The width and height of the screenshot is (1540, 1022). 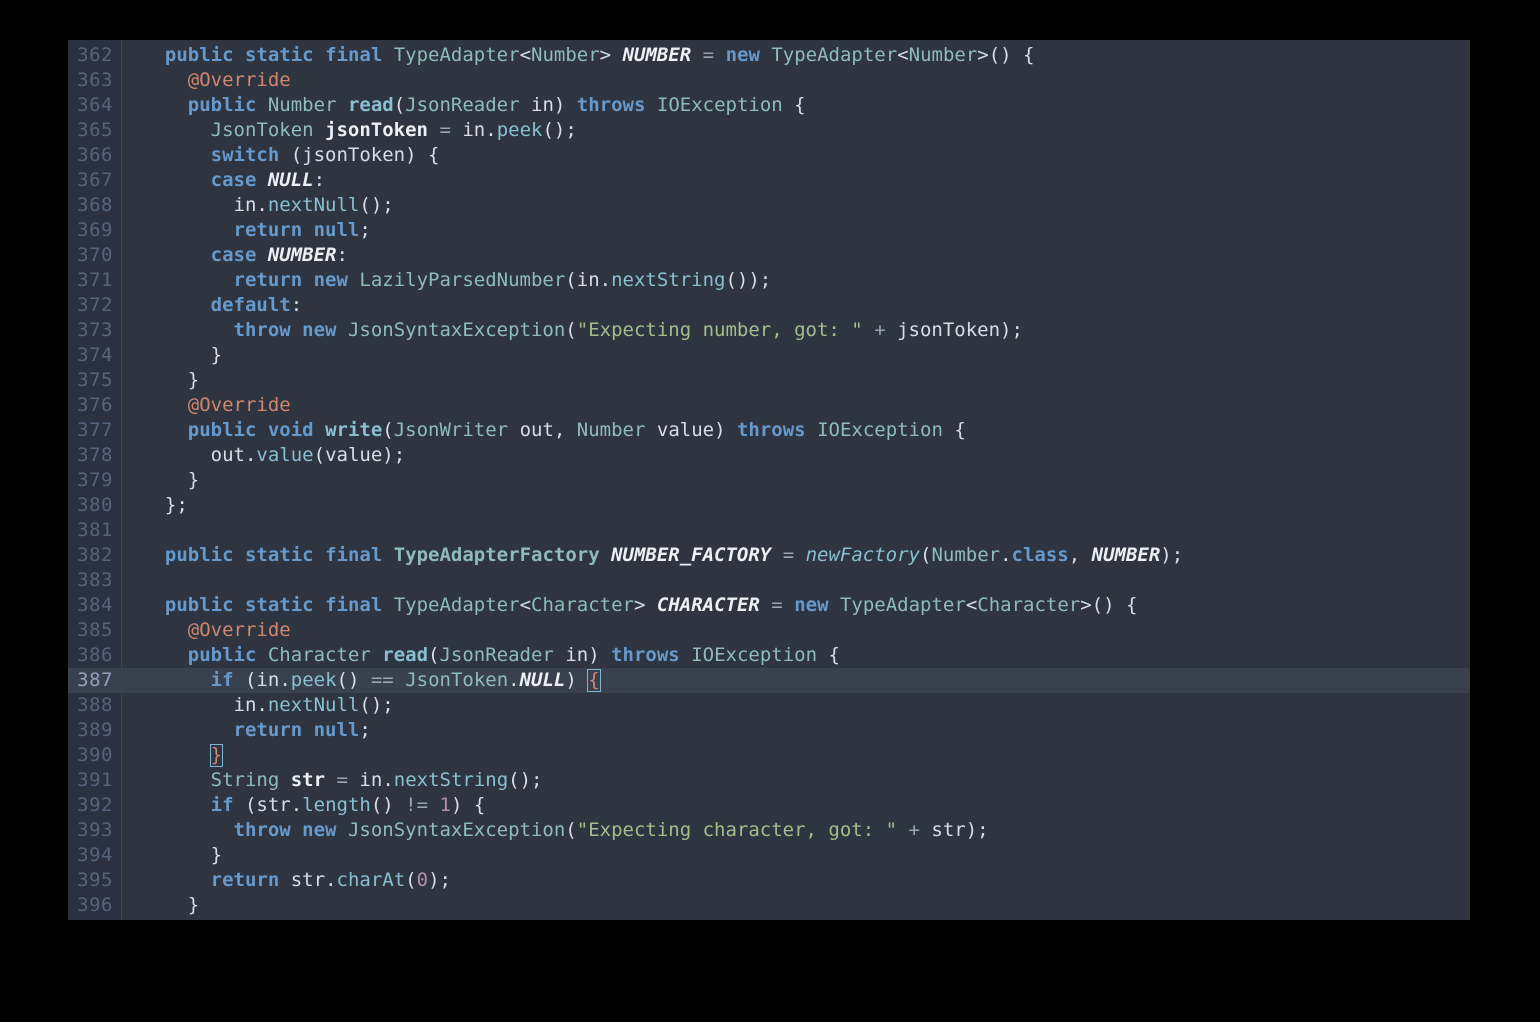 What do you see at coordinates (222, 655) in the screenshot?
I see `token-kw: public` at bounding box center [222, 655].